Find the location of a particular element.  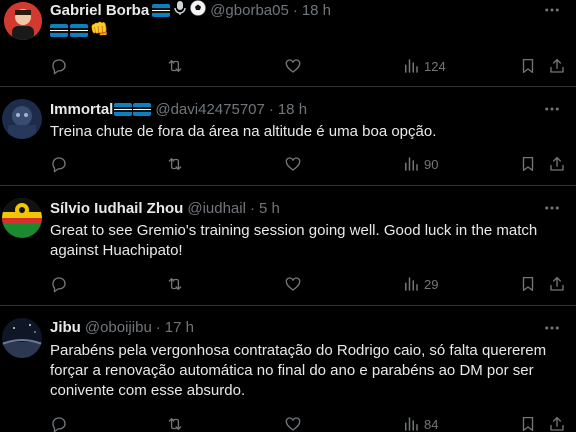

tweet-header: Jibu @oboijibu · 17 h is located at coordinates (122, 327).